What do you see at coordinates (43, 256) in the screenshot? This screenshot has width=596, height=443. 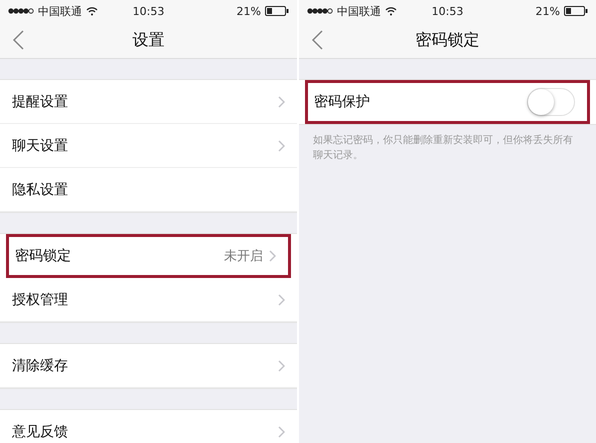 I see `row-label: 密码锁定` at bounding box center [43, 256].